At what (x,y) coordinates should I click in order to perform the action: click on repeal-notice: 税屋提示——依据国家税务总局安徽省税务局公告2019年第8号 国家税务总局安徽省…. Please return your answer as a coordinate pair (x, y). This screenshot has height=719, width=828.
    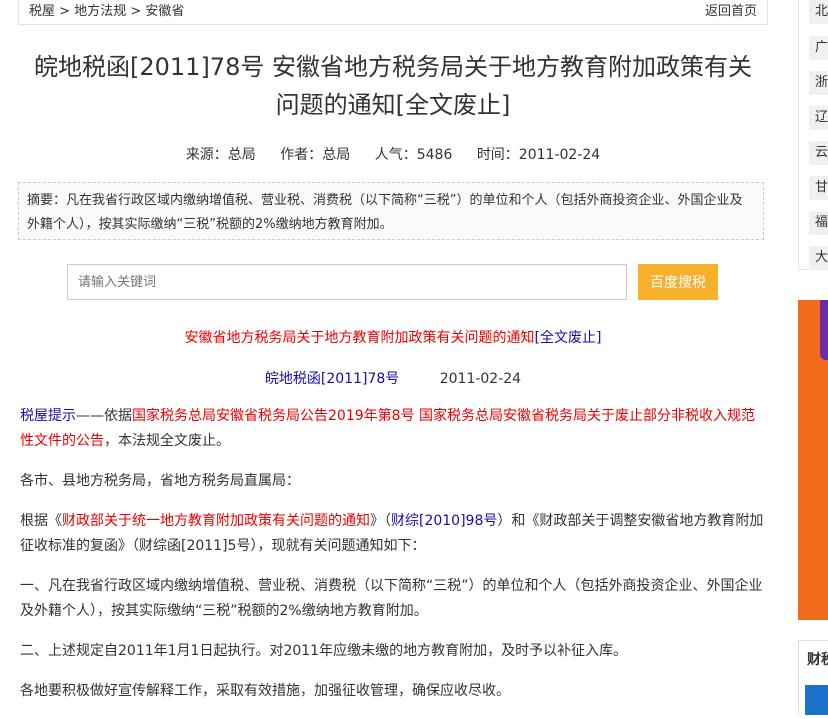
    Looking at the image, I should click on (393, 429).